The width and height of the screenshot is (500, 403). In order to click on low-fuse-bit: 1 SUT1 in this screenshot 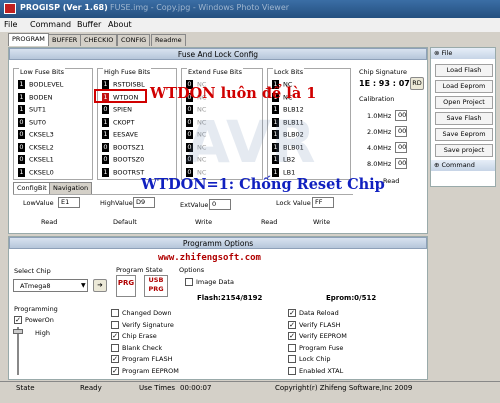, I will do `click(32, 110)`.